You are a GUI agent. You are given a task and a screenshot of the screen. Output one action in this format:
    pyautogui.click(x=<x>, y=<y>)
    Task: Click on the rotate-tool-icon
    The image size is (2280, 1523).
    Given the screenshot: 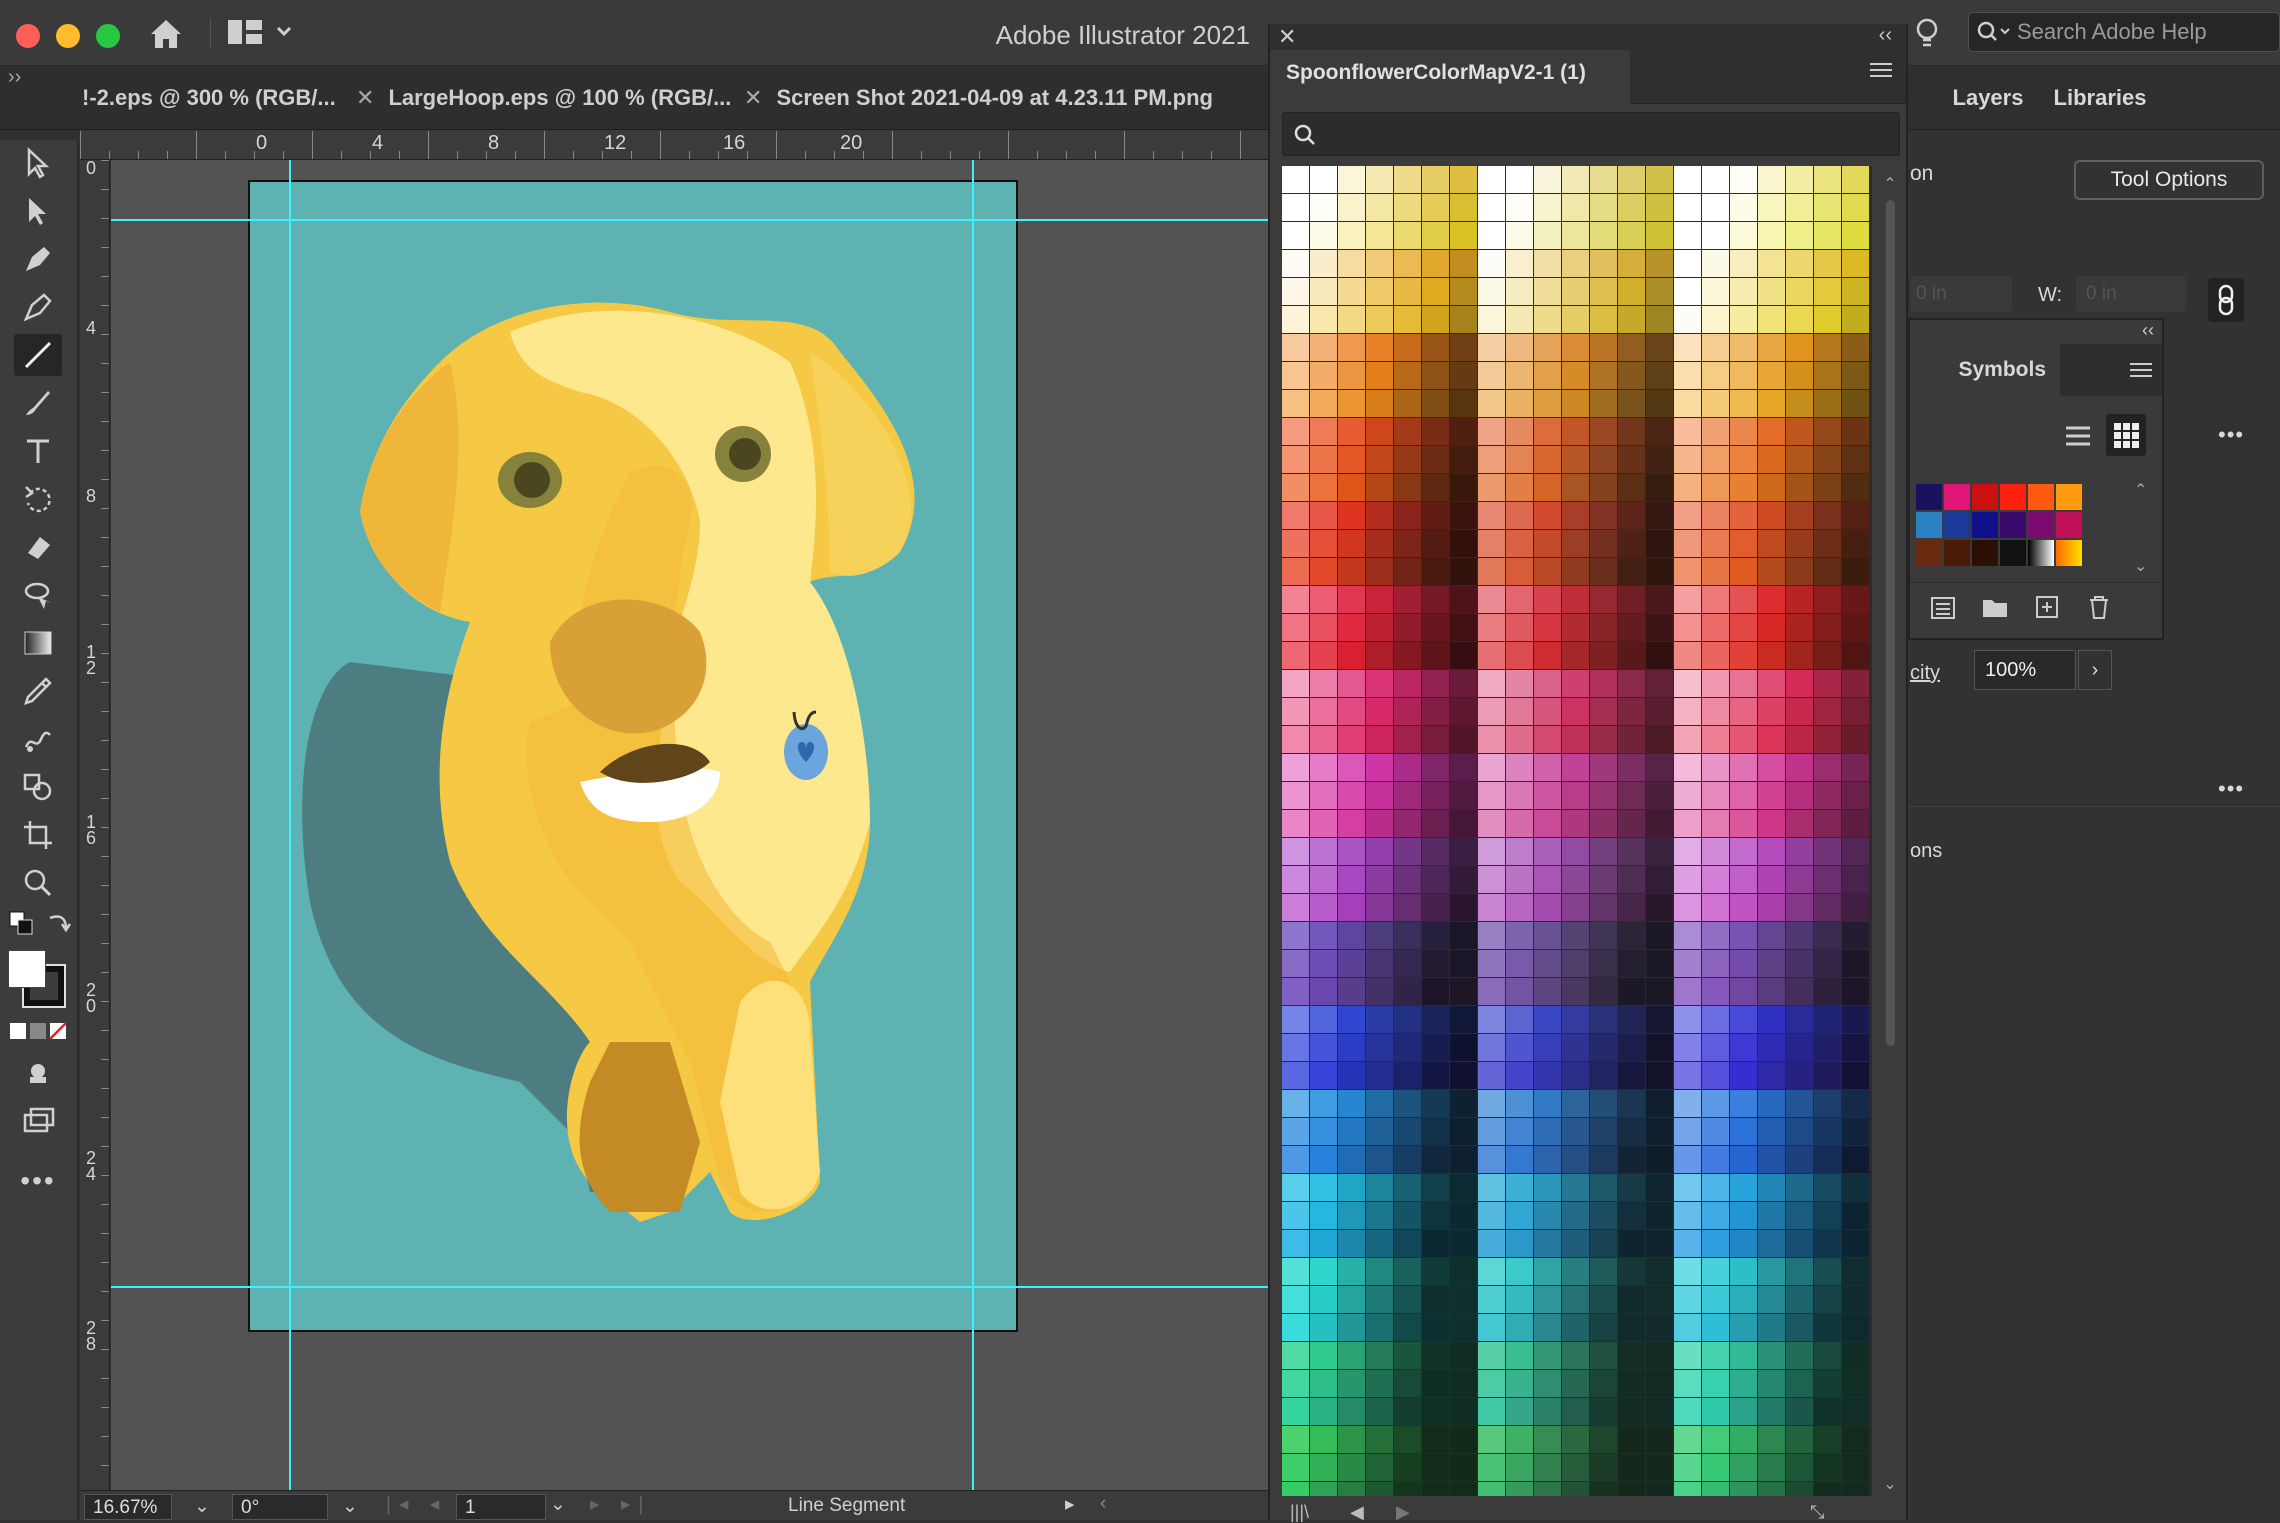 What is the action you would take?
    pyautogui.click(x=38, y=499)
    